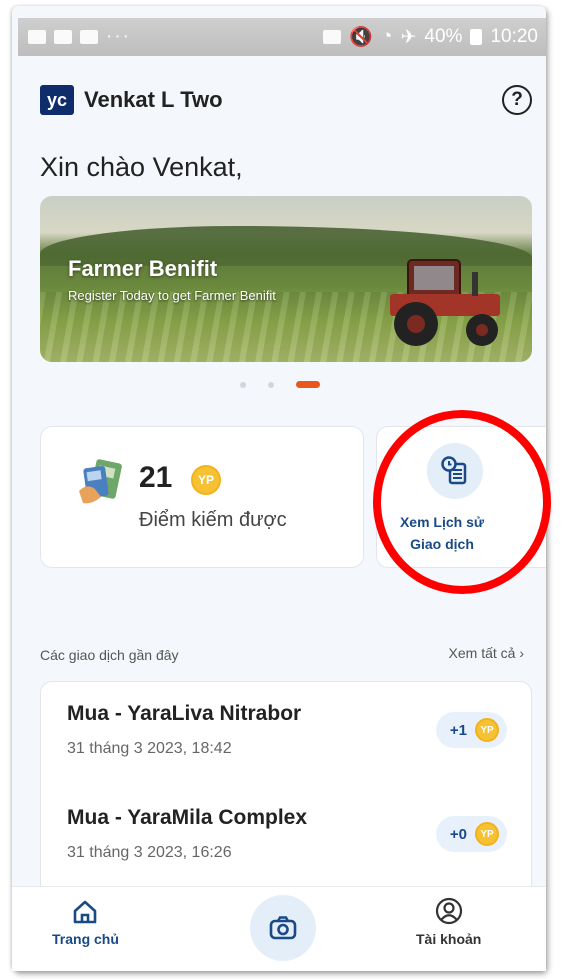 This screenshot has height=979, width=564. What do you see at coordinates (141, 167) in the screenshot?
I see `greeting-text: Xin chào Venkat,` at bounding box center [141, 167].